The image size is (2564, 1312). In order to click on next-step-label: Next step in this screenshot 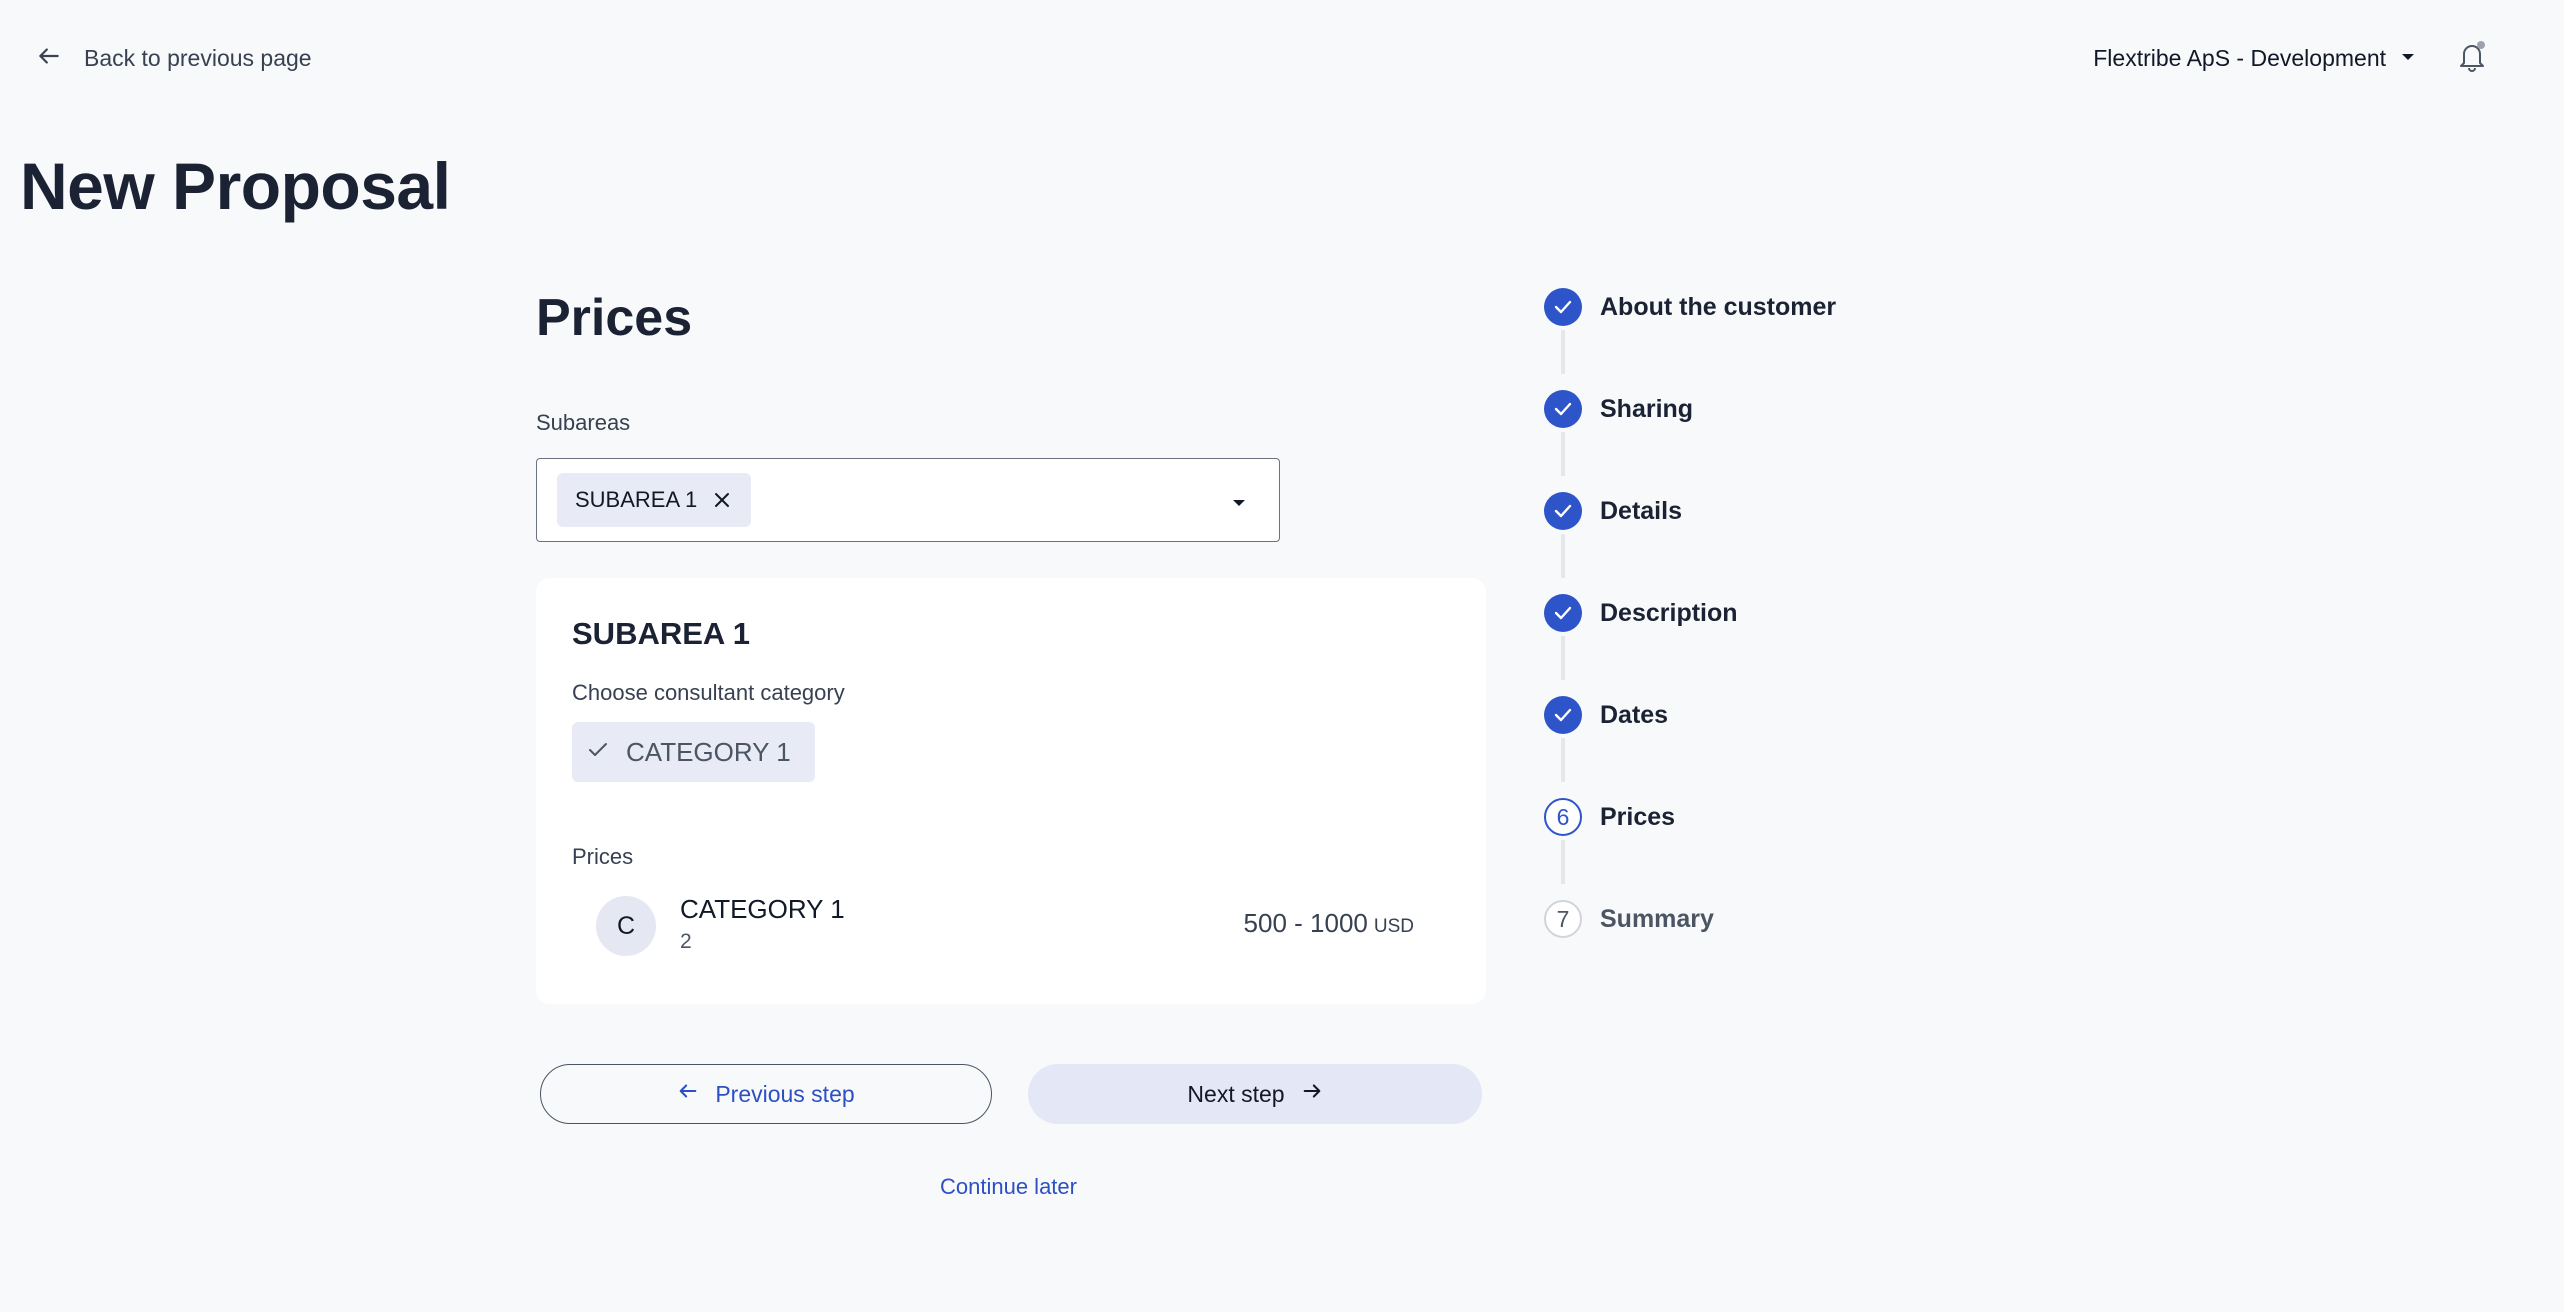, I will do `click(1236, 1093)`.